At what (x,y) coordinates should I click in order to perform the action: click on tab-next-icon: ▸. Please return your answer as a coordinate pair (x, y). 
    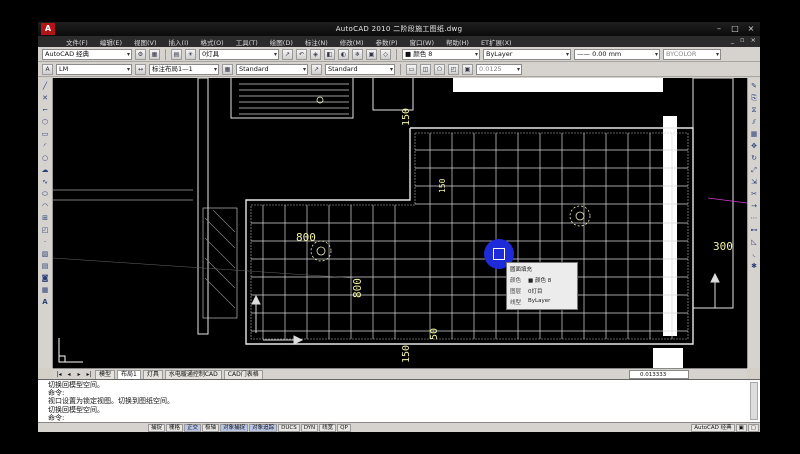
    Looking at the image, I should click on (79, 374).